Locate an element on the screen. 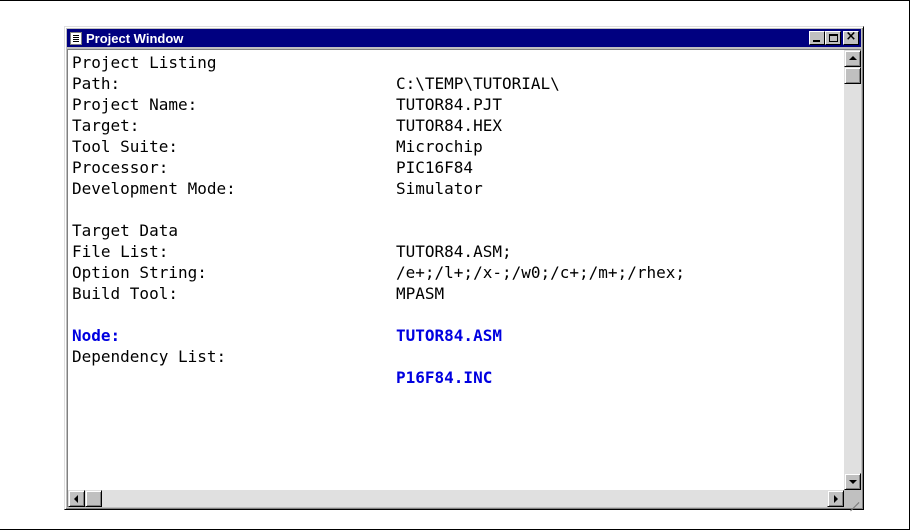  vertical-scrollbar is located at coordinates (852, 270).